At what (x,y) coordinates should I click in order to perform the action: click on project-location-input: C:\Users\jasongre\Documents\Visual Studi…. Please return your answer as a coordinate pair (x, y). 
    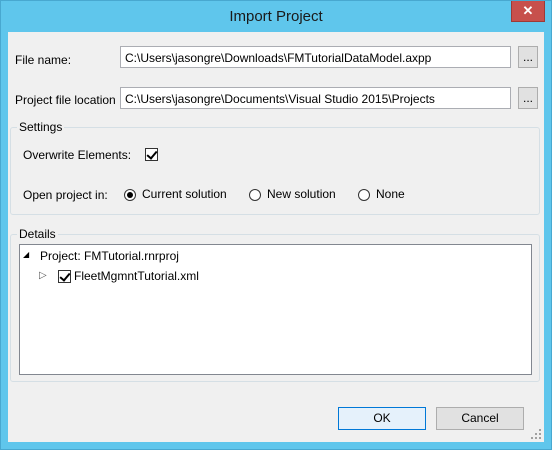
    Looking at the image, I should click on (315, 98).